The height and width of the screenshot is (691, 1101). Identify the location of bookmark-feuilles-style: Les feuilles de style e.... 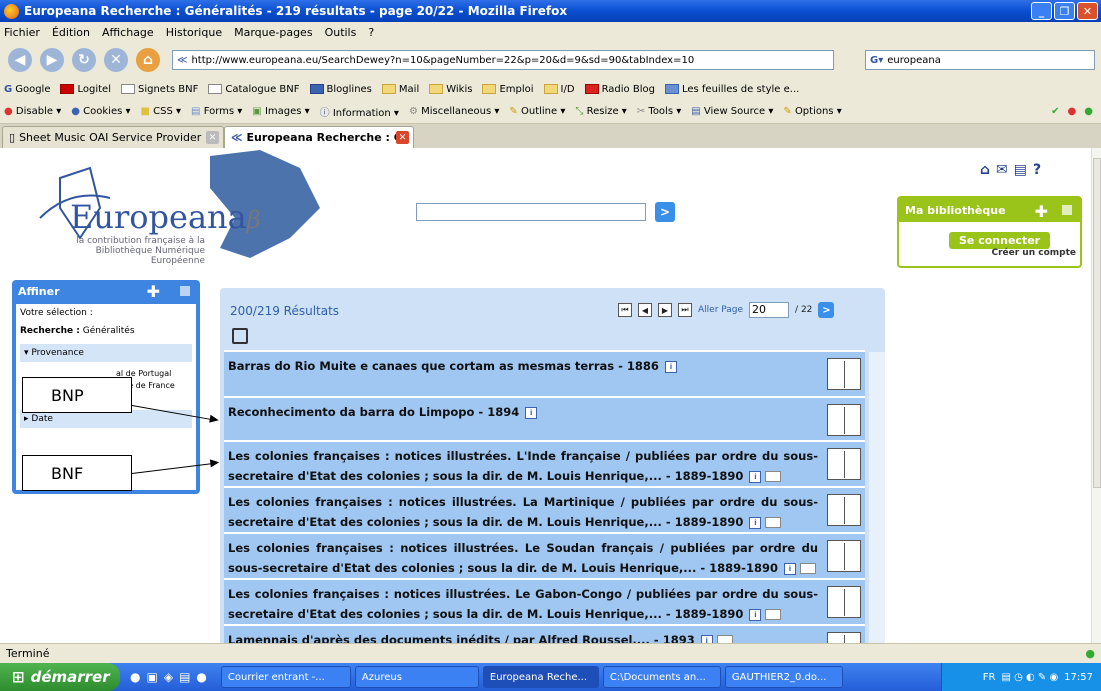
(731, 89).